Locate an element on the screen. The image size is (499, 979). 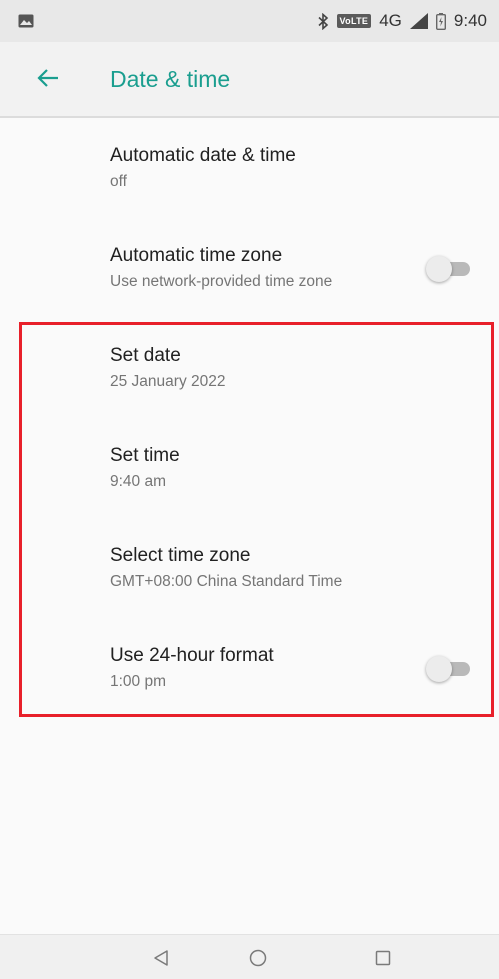
nav-recents-button is located at coordinates (383, 958).